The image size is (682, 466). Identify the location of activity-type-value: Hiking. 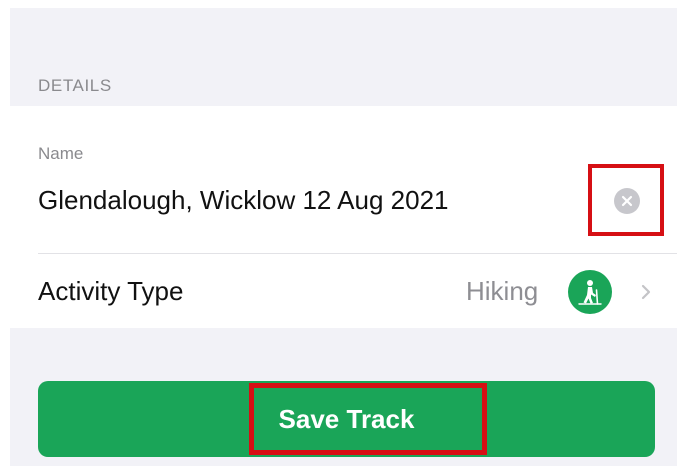
(502, 291).